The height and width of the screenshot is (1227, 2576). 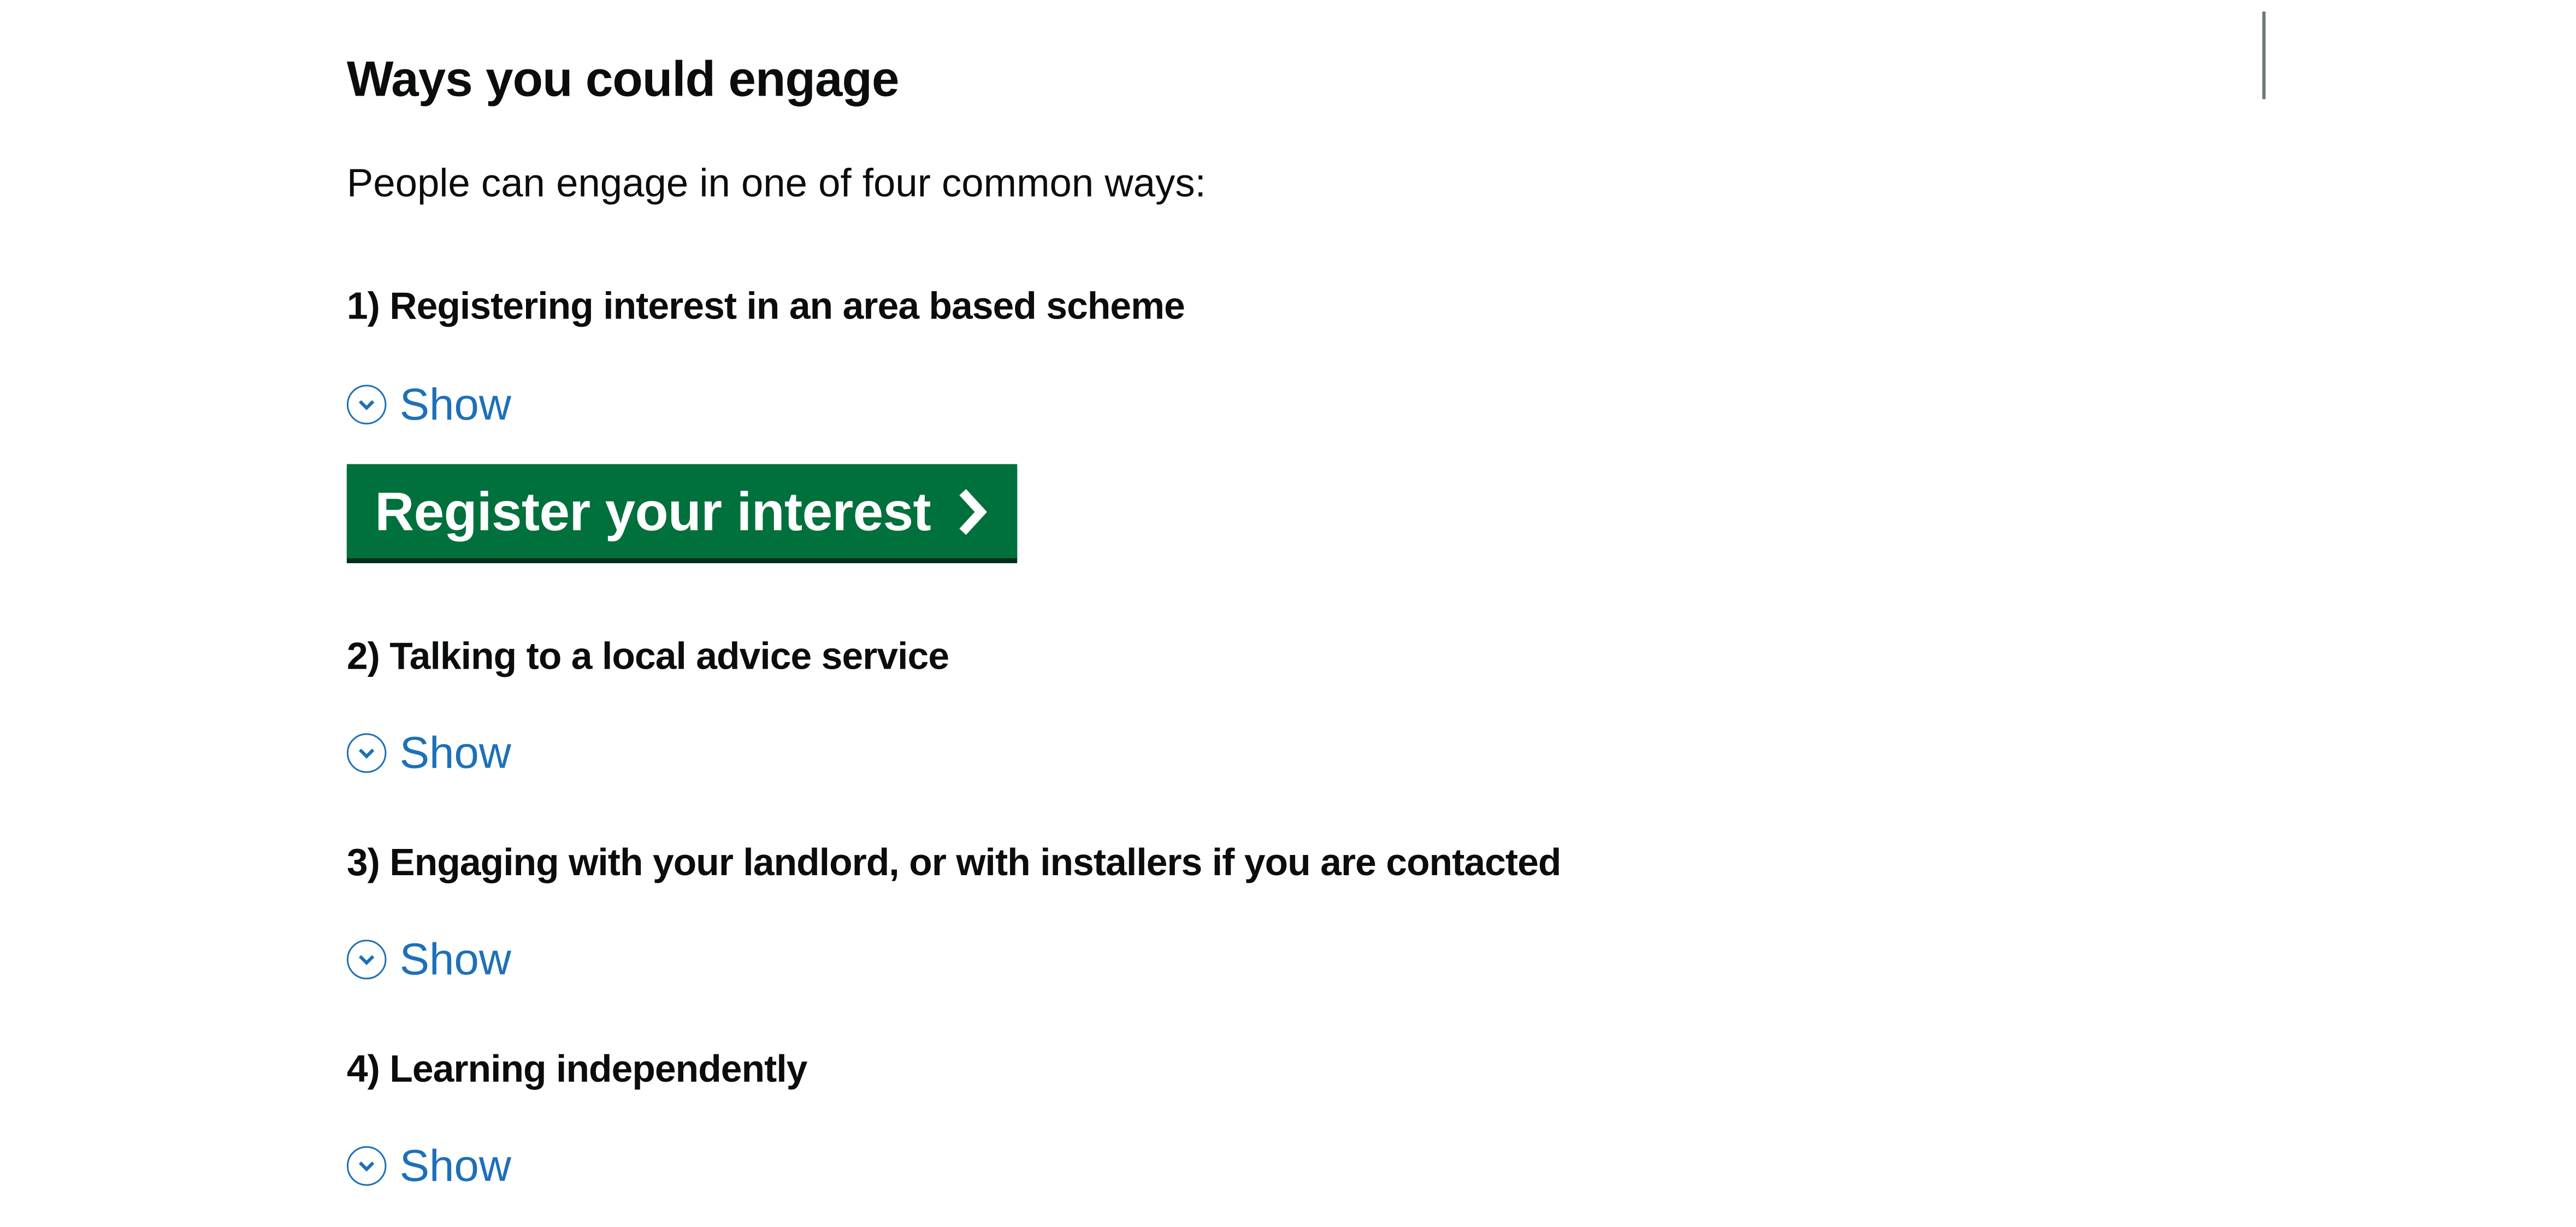 I want to click on vertical-divider, so click(x=2264, y=55).